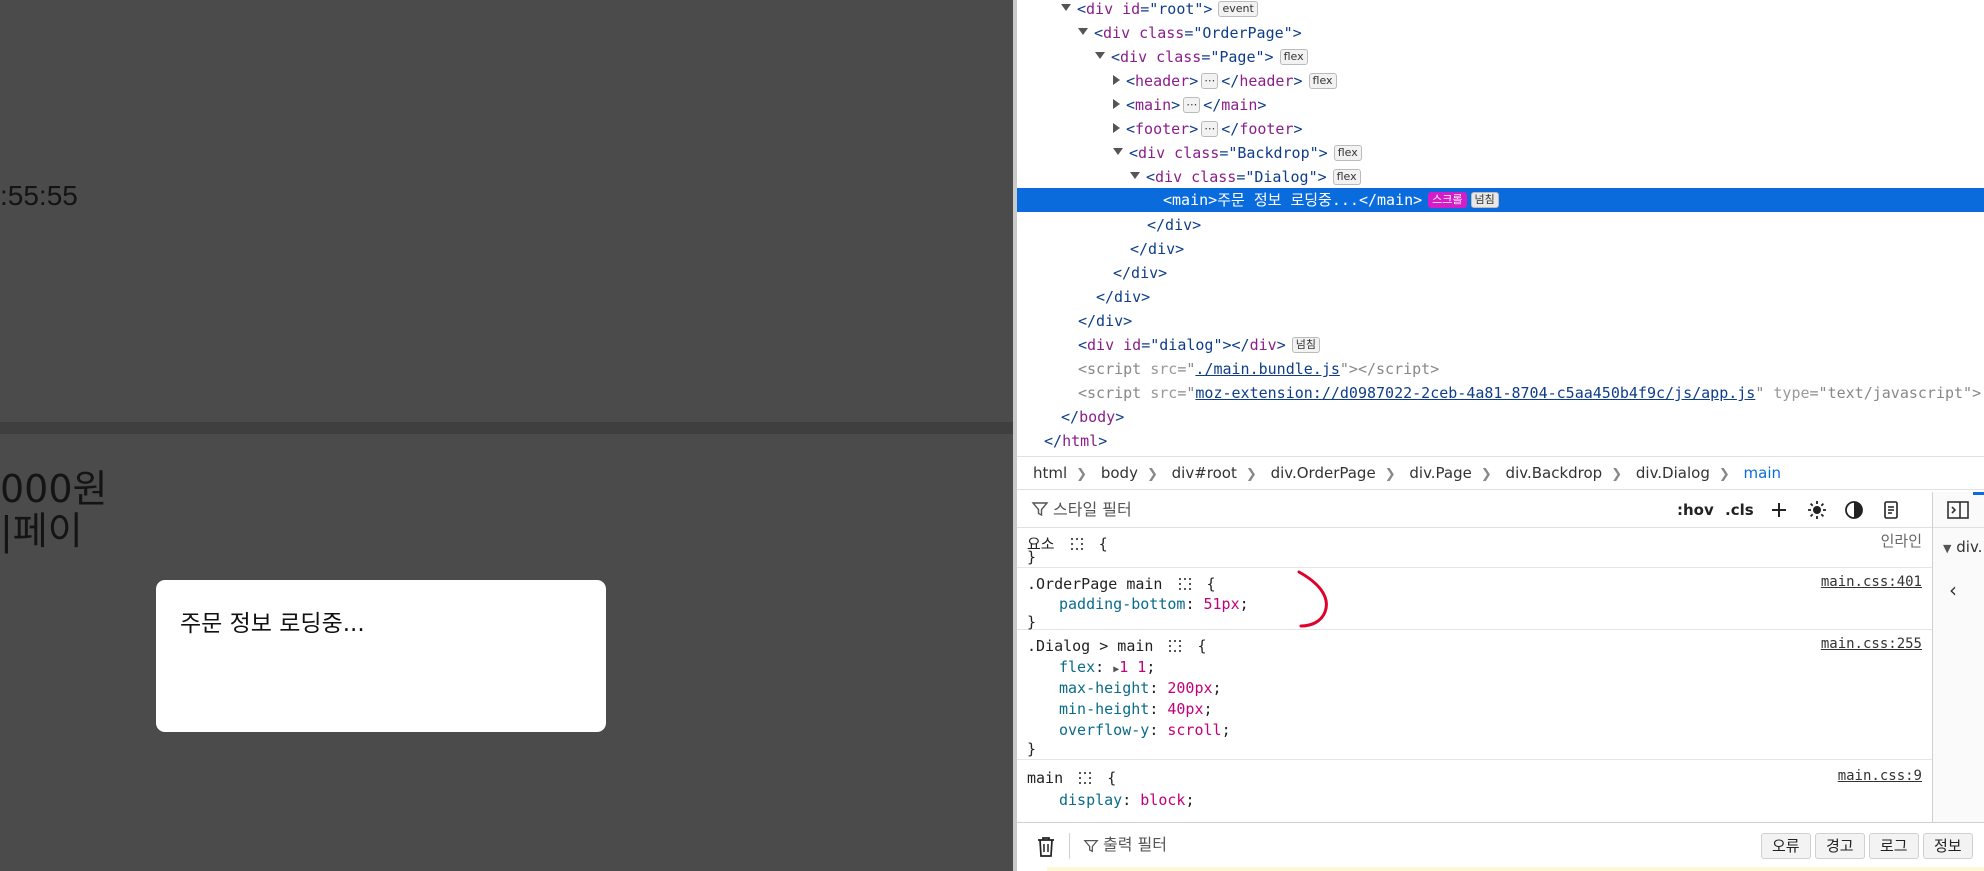 Image resolution: width=1984 pixels, height=871 pixels. Describe the element at coordinates (1500, 200) in the screenshot. I see `tree-node-dialog-main-selected: <main>주문 정보 로딩중...</main> 스크롤 넘침` at that location.